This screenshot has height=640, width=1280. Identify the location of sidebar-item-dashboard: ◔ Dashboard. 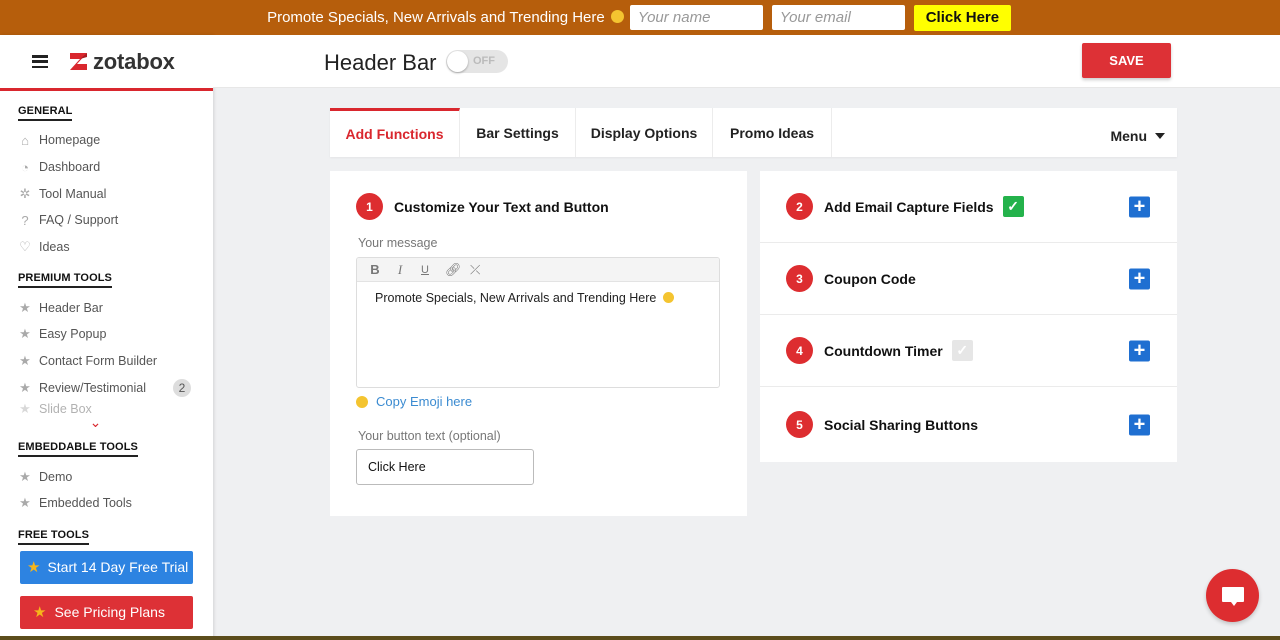
(115, 167).